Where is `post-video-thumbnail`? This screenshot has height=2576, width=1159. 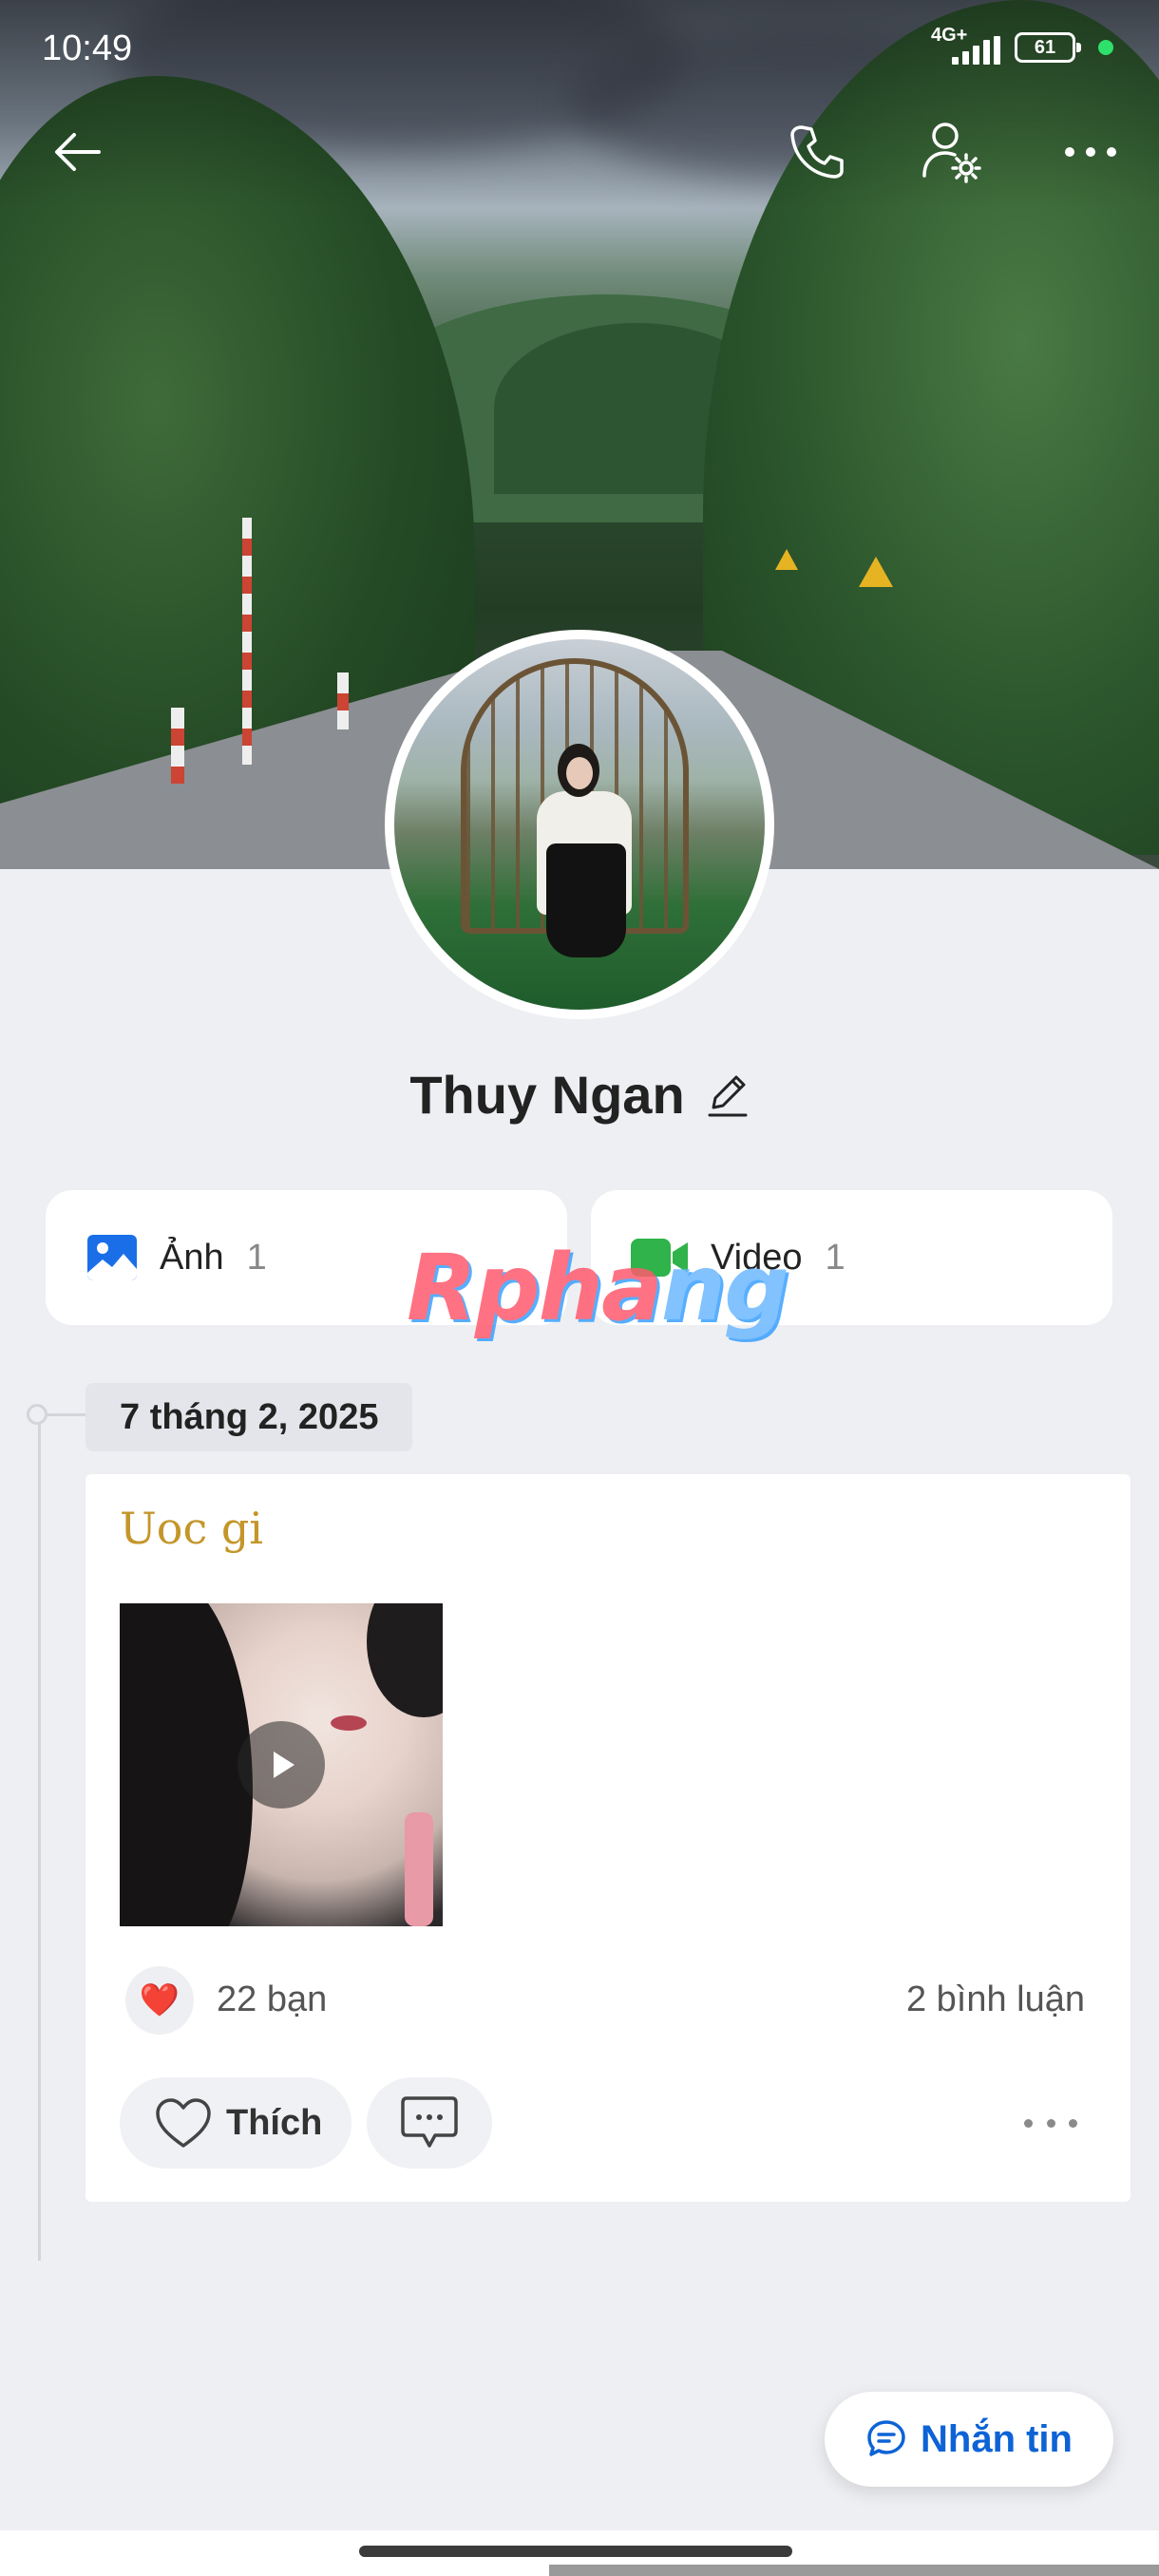 post-video-thumbnail is located at coordinates (281, 1764).